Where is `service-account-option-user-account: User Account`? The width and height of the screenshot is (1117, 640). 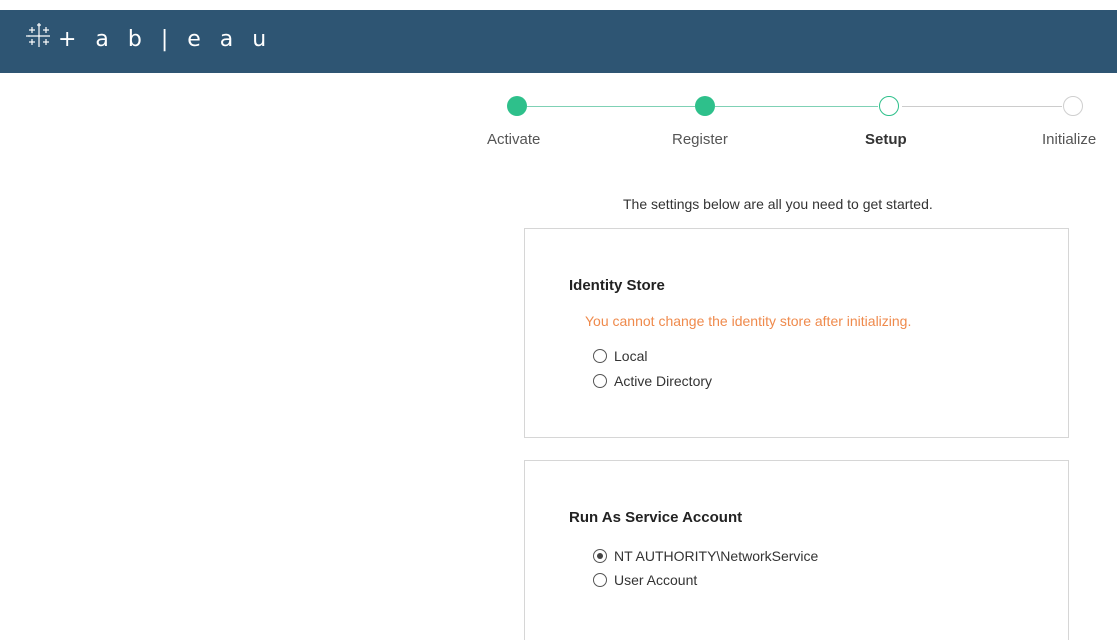
service-account-option-user-account: User Account is located at coordinates (645, 580).